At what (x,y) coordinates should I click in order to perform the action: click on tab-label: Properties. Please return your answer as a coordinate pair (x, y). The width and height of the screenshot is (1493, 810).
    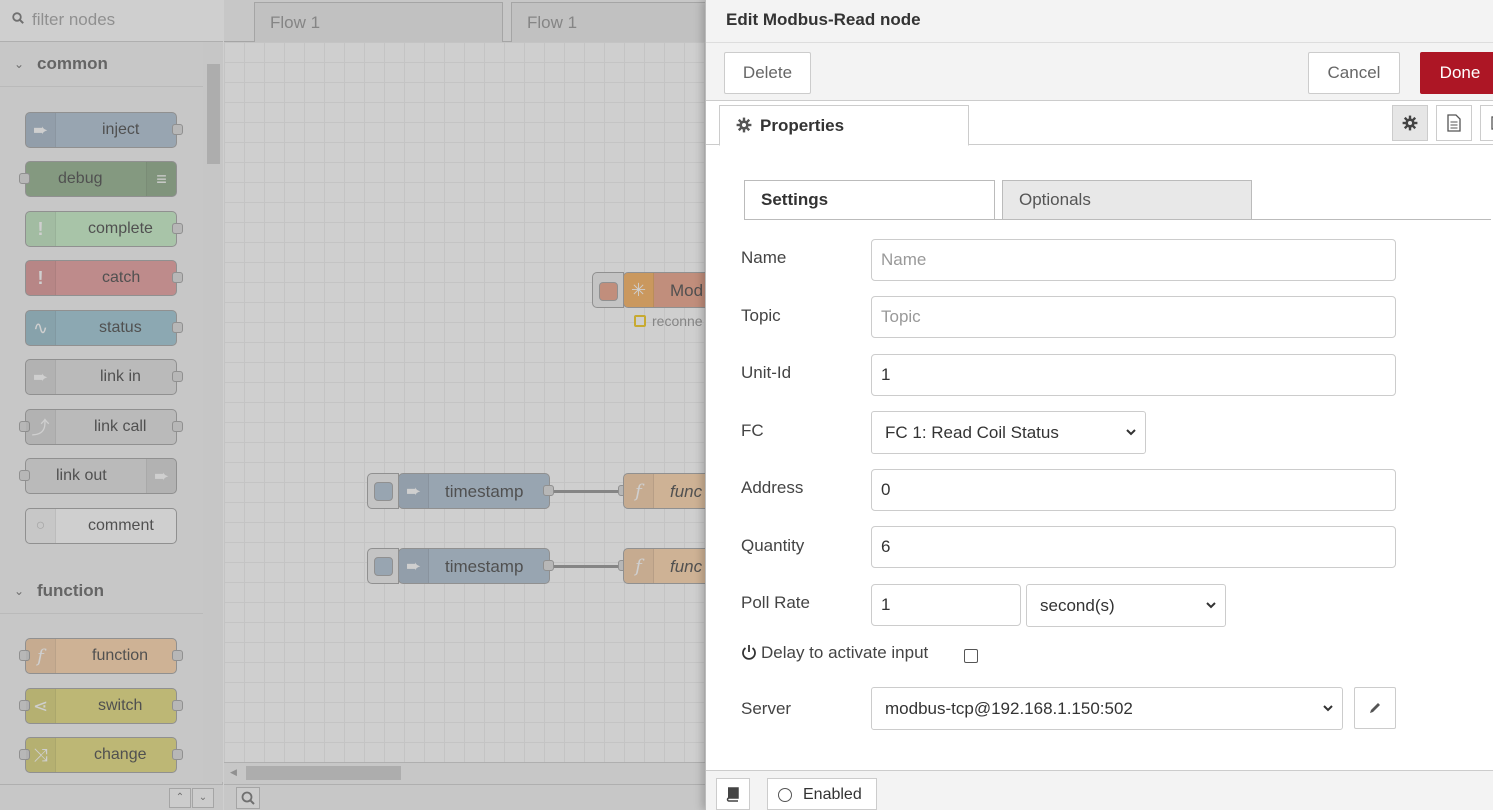
    Looking at the image, I should click on (802, 125).